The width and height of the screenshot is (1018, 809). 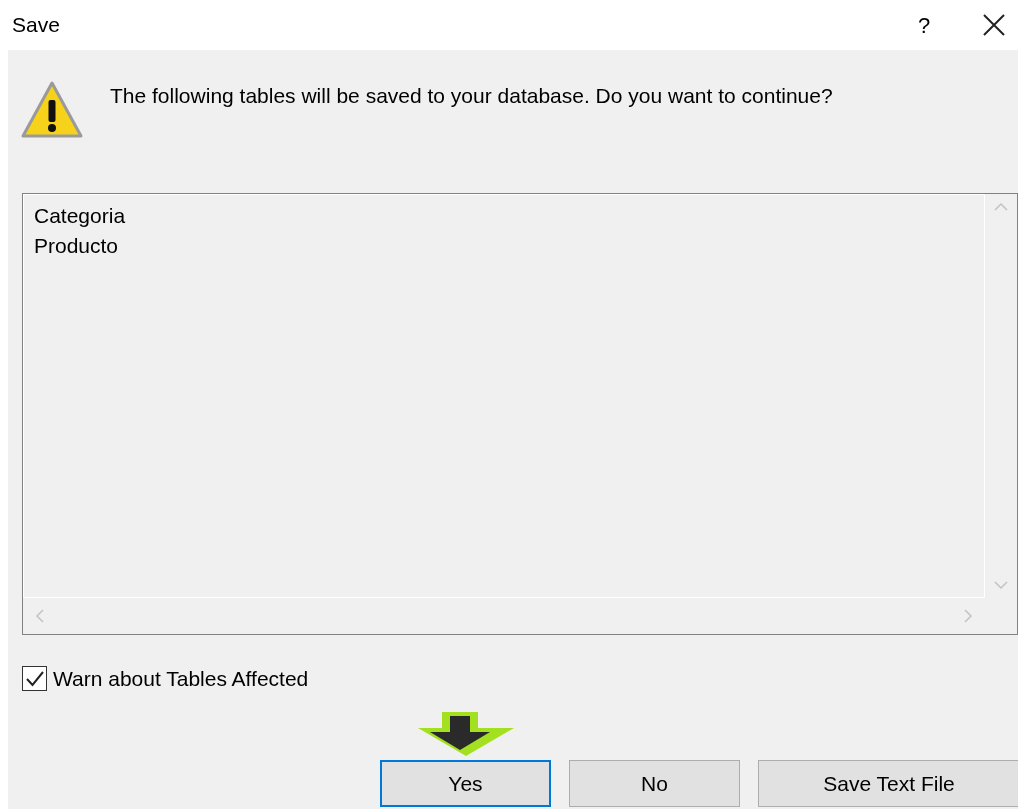 What do you see at coordinates (968, 616) in the screenshot?
I see `scroll-right-icon` at bounding box center [968, 616].